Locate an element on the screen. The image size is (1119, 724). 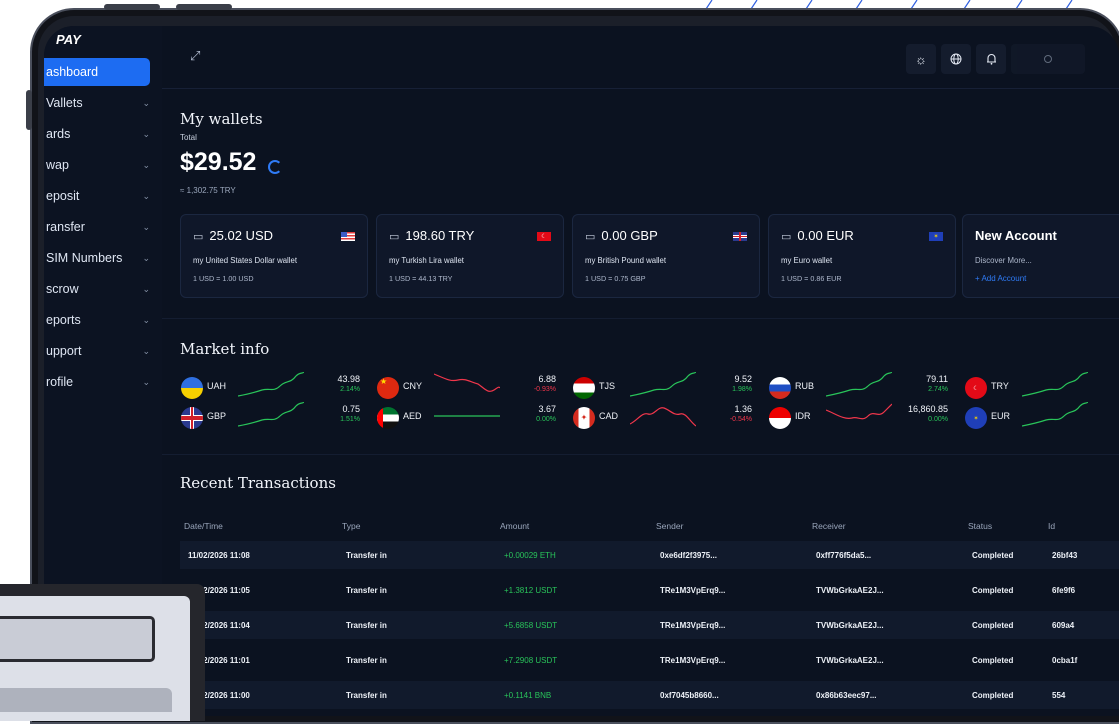
table-header: Sender is located at coordinates (670, 526).